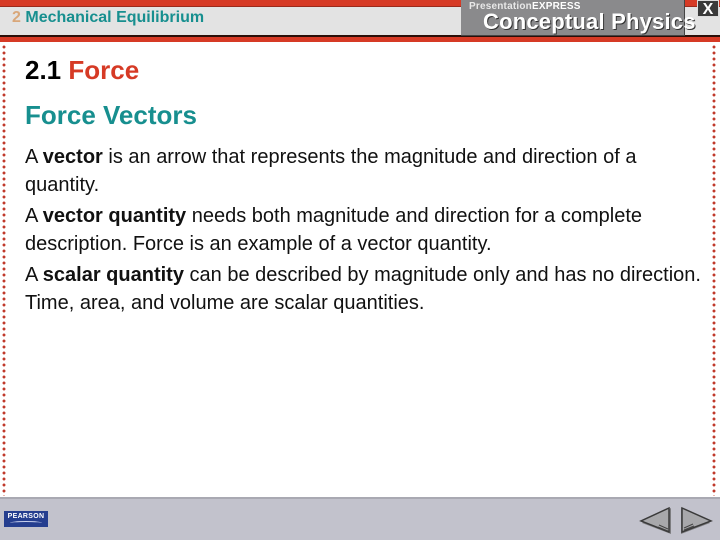  What do you see at coordinates (16, 17) in the screenshot?
I see `chapter-number: 2` at bounding box center [16, 17].